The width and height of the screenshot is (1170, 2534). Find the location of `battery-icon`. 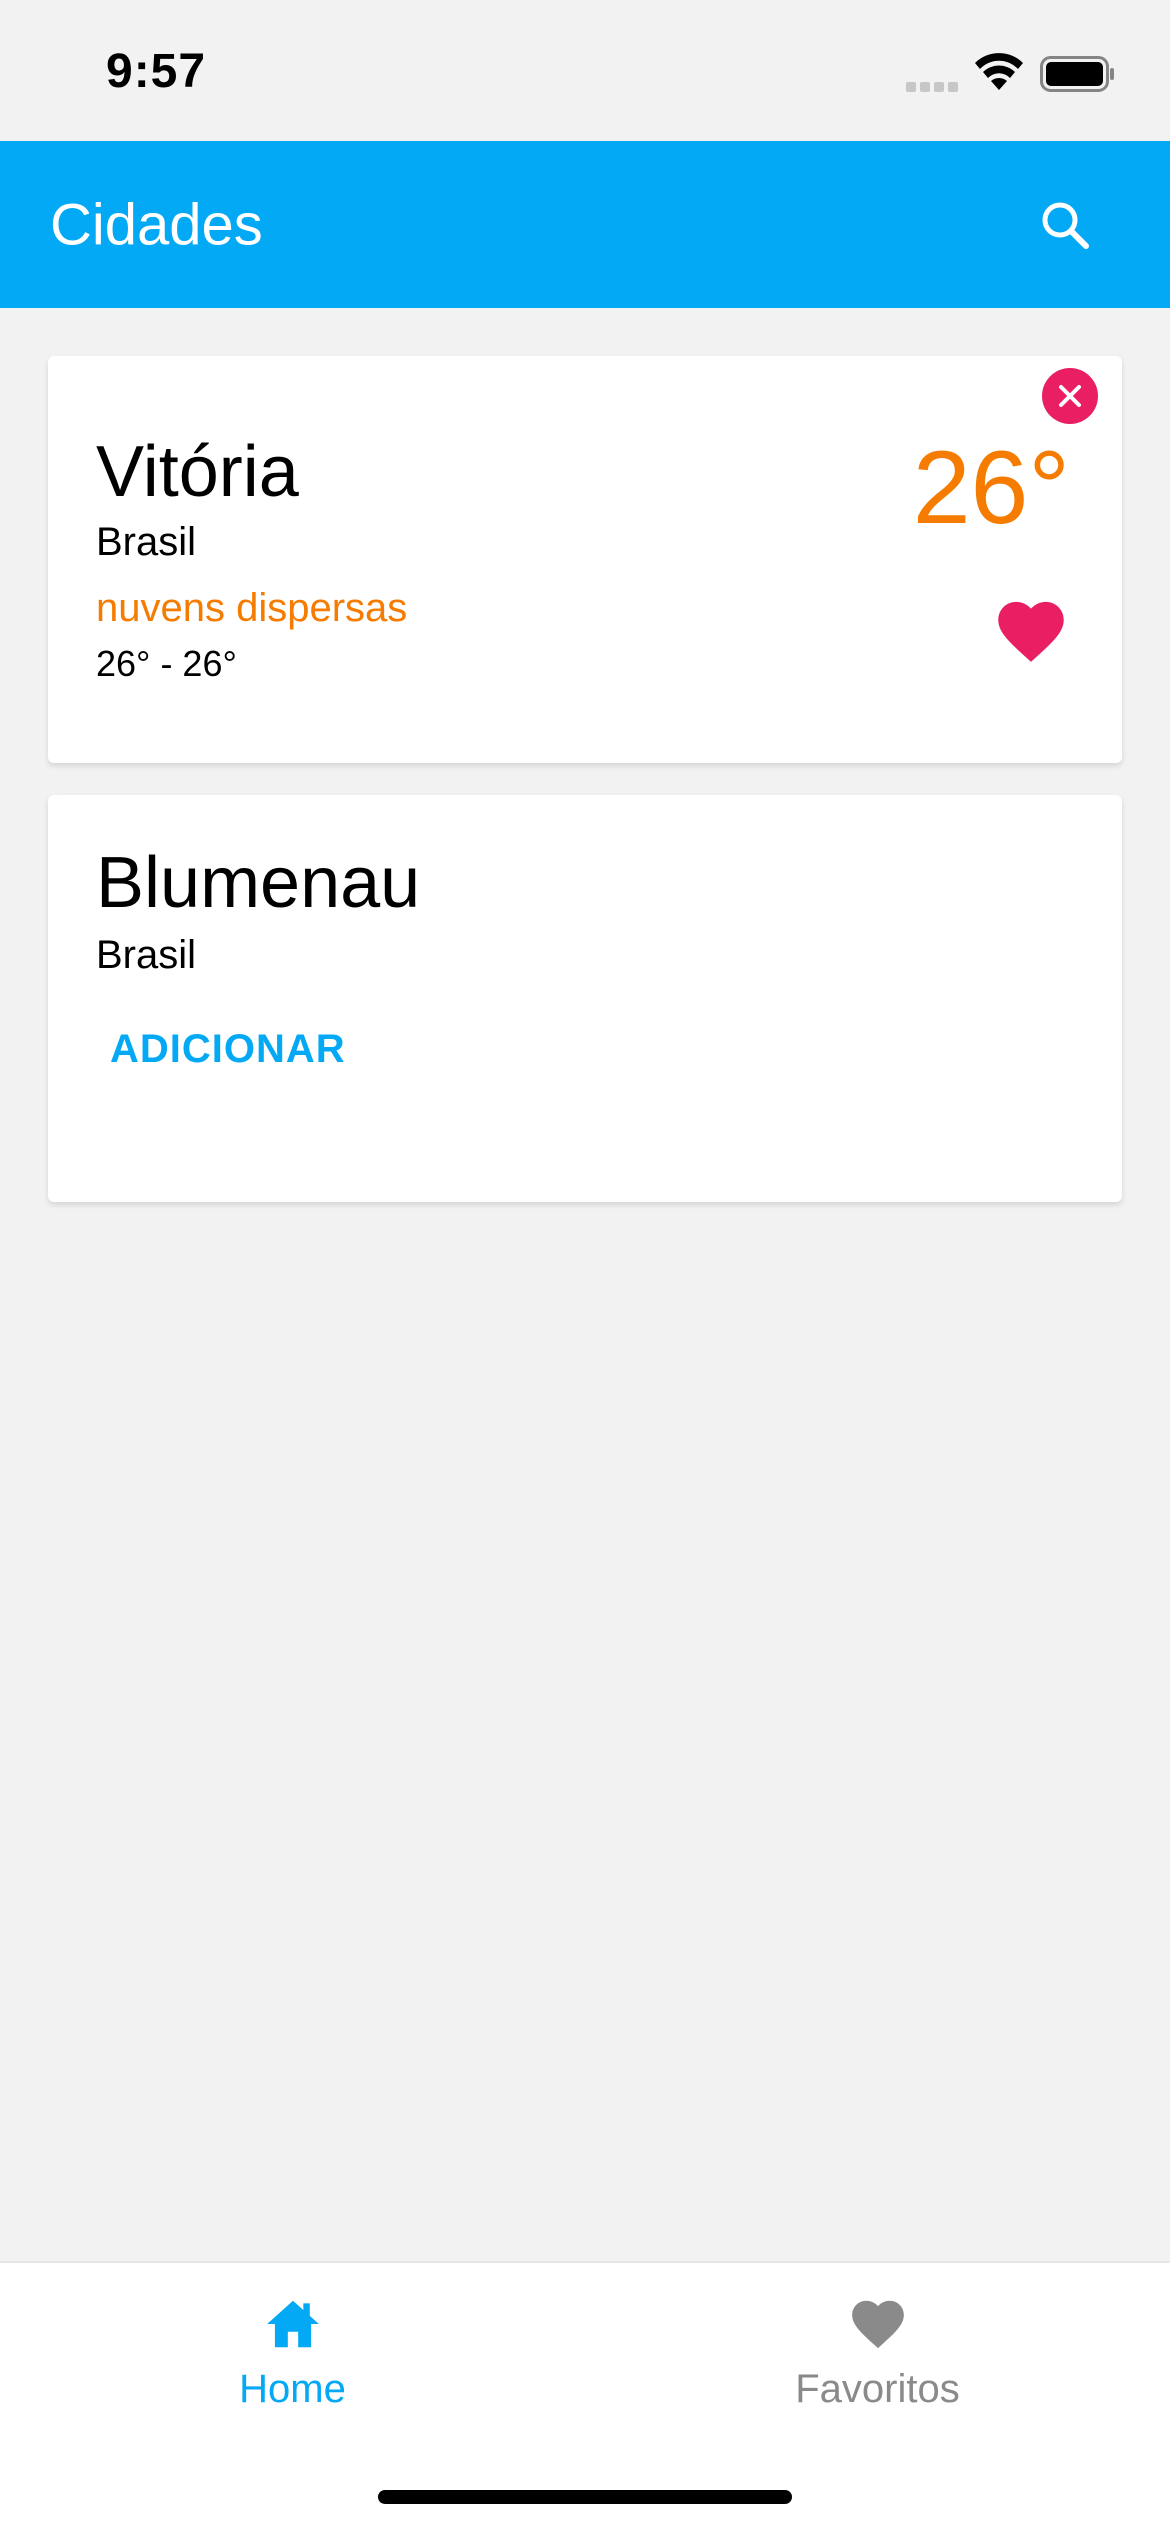

battery-icon is located at coordinates (1077, 74).